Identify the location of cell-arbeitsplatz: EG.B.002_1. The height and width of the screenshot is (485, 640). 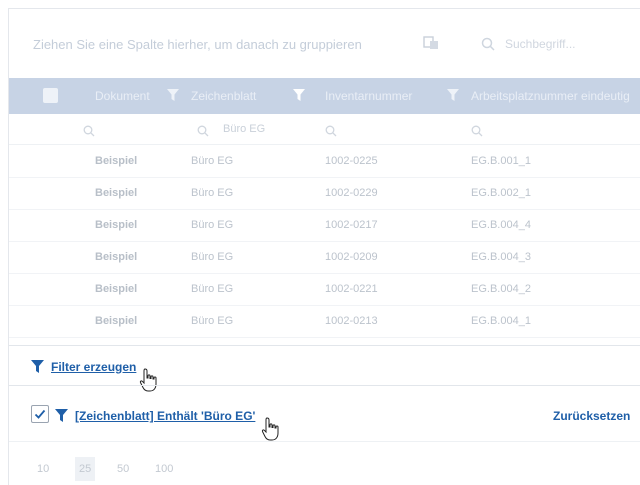
(501, 193).